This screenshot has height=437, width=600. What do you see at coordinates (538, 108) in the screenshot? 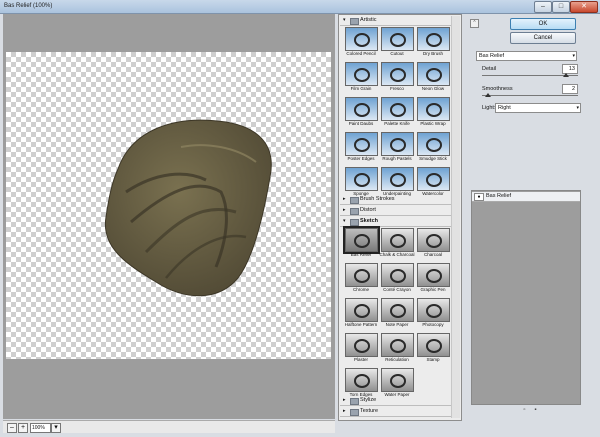
I see `light-select: Right ▾` at bounding box center [538, 108].